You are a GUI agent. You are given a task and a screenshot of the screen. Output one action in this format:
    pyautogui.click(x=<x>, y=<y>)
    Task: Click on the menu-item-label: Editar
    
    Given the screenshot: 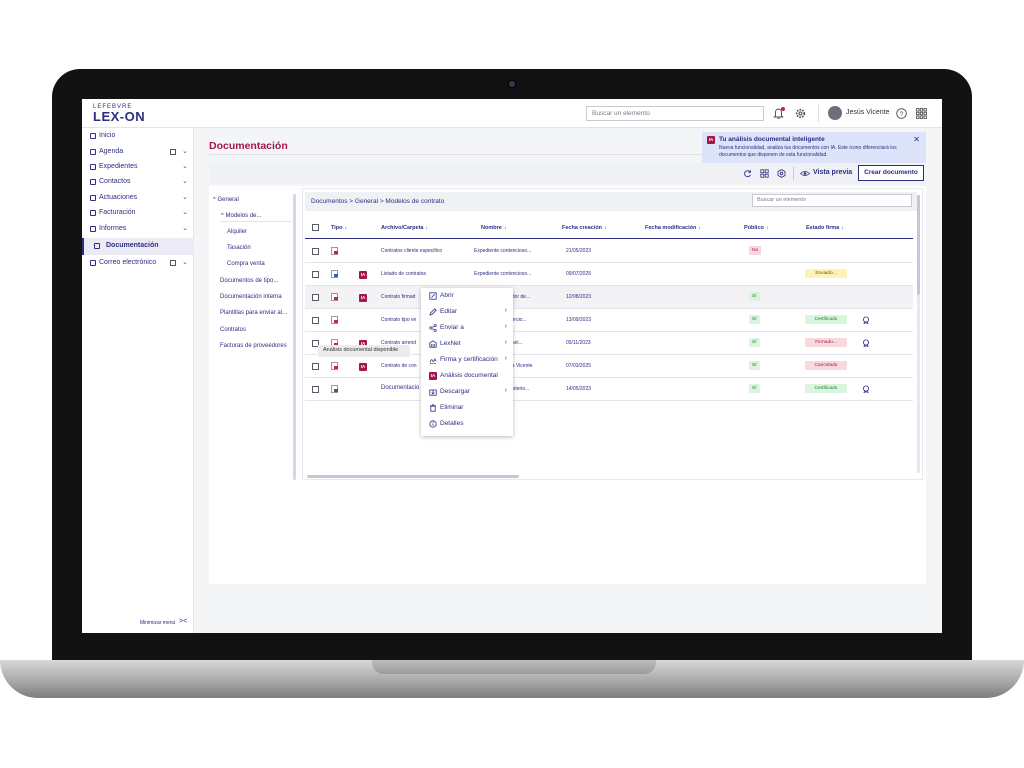 What is the action you would take?
    pyautogui.click(x=448, y=311)
    